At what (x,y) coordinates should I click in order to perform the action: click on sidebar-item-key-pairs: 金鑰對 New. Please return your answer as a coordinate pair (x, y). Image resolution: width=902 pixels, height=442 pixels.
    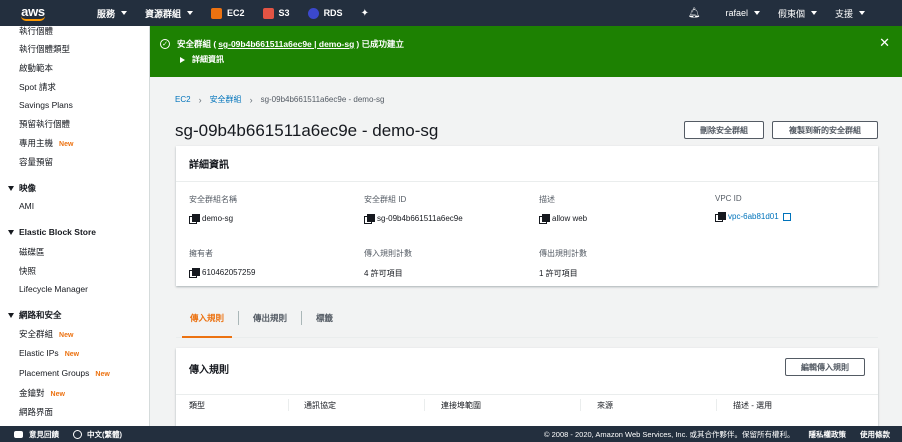
    Looking at the image, I should click on (42, 393).